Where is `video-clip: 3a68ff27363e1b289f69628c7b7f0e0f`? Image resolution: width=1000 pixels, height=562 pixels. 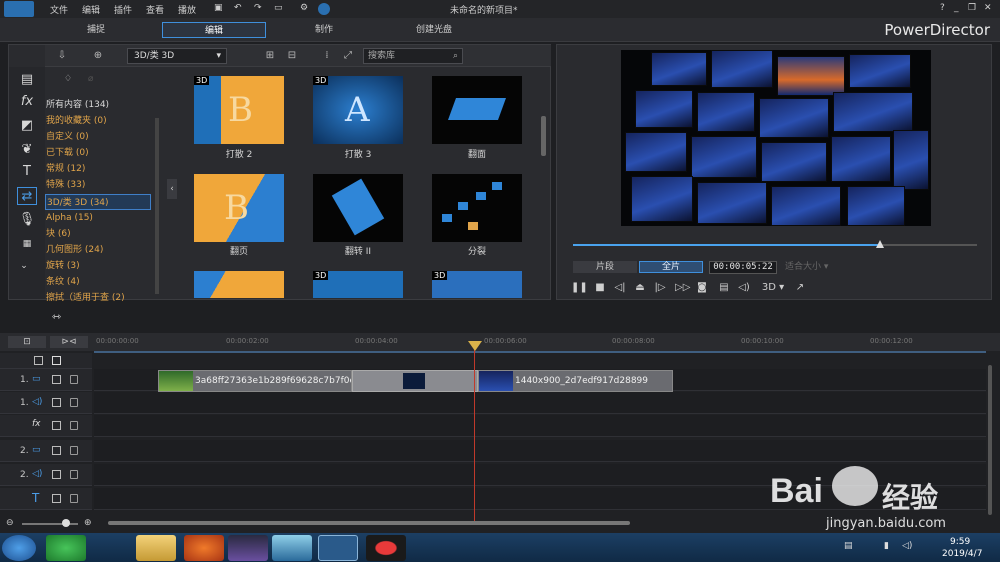 video-clip: 3a68ff27363e1b289f69628c7b7f0e0f is located at coordinates (255, 381).